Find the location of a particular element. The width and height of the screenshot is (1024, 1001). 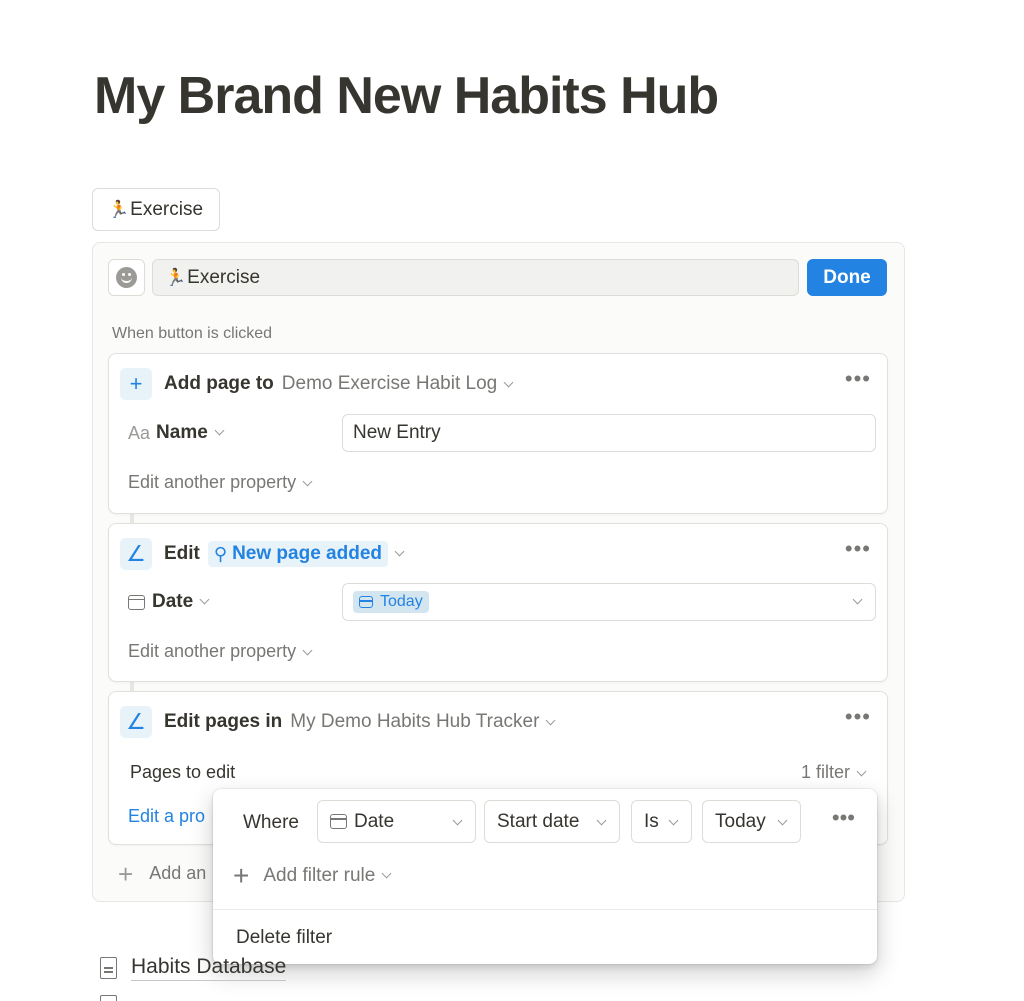

where-label: Where is located at coordinates (271, 822).